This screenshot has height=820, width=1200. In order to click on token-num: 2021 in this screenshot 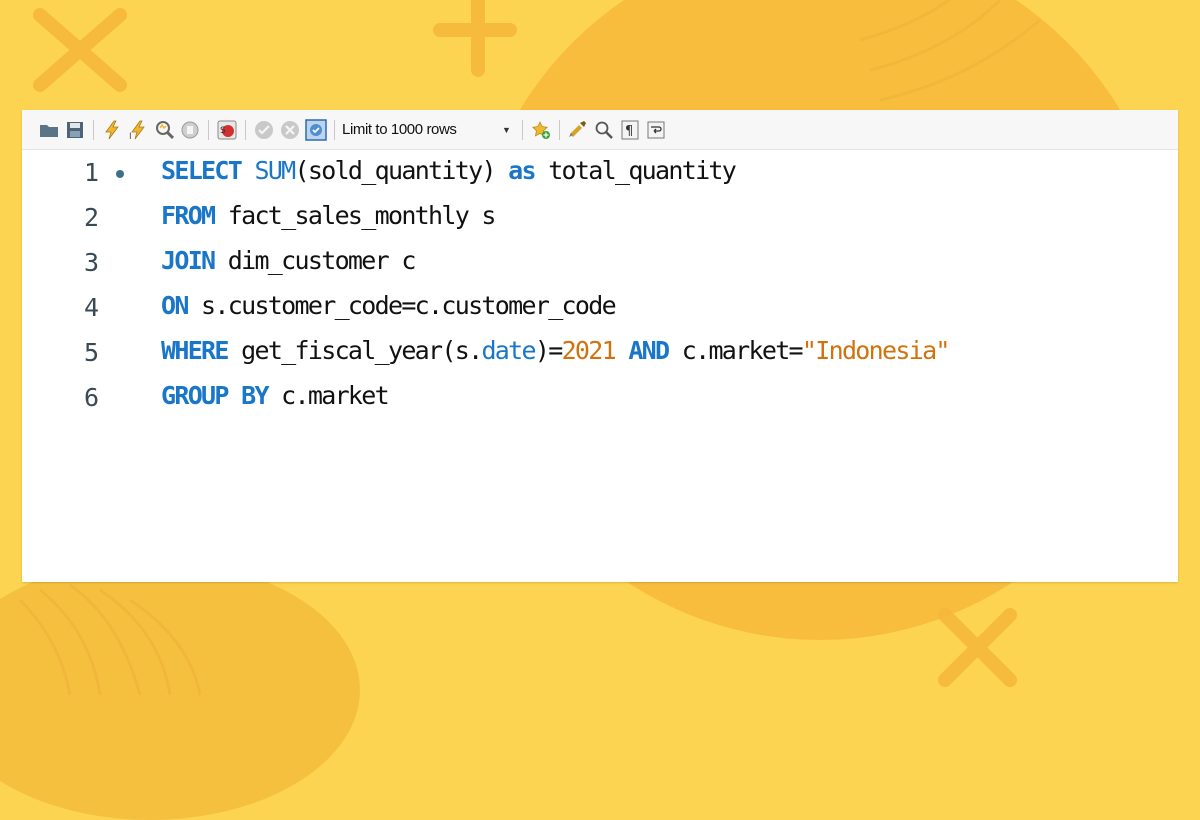, I will do `click(589, 350)`.